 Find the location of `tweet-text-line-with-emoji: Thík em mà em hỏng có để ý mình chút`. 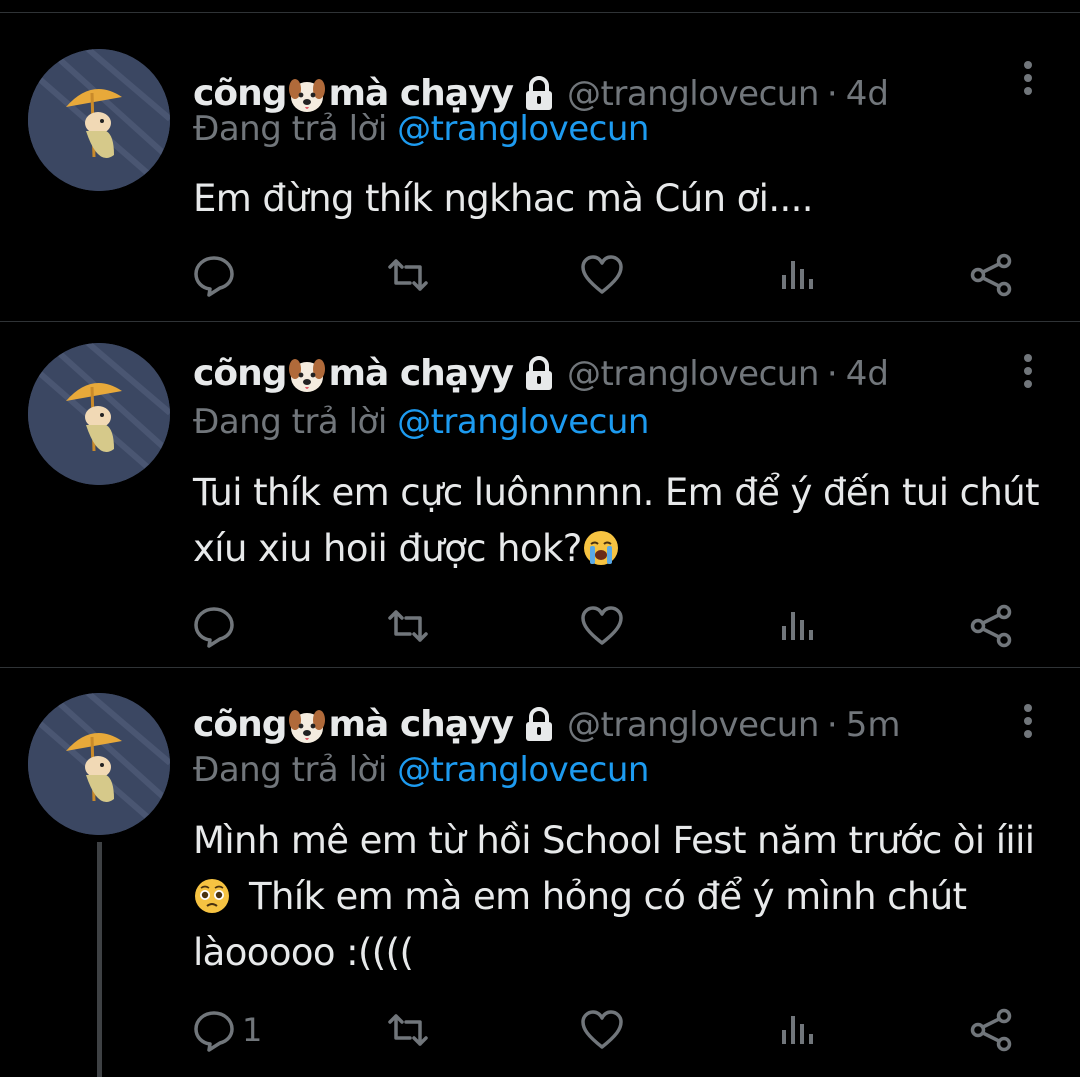

tweet-text-line-with-emoji: Thík em mà em hỏng có để ý mình chút is located at coordinates (623, 897).